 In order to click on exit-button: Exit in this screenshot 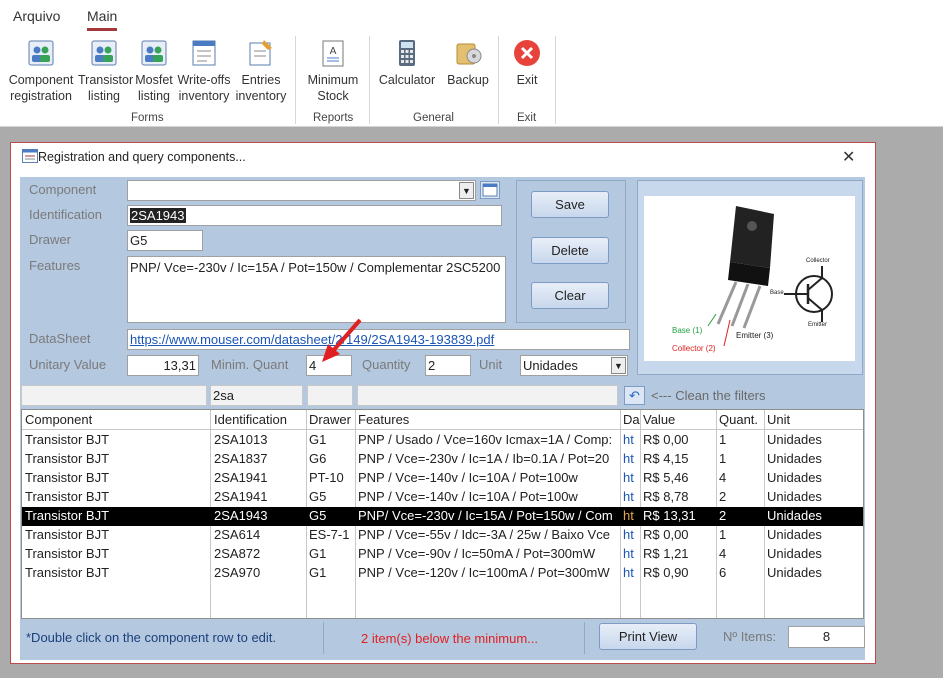, I will do `click(527, 63)`.